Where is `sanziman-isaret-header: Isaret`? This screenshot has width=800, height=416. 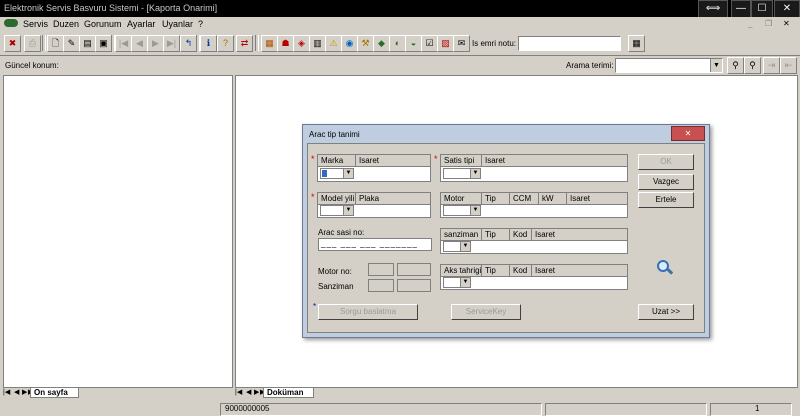
sanziman-isaret-header: Isaret is located at coordinates (545, 234).